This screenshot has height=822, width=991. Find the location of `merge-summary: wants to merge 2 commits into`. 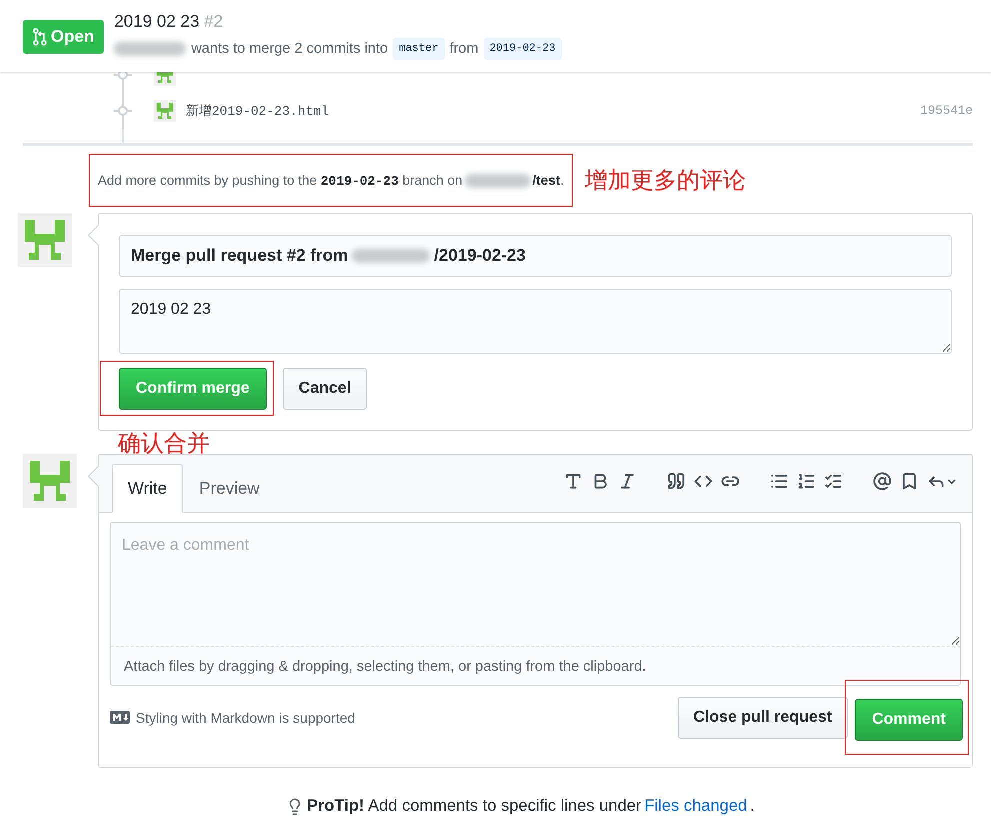

merge-summary: wants to merge 2 commits into is located at coordinates (289, 49).